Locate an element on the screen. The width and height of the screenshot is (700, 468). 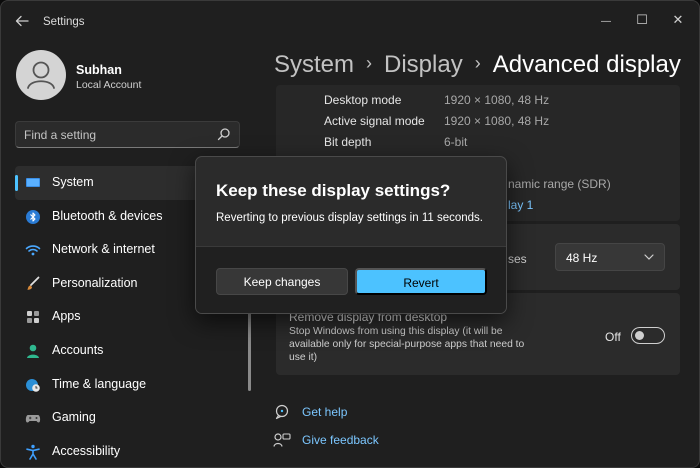
apps-icon is located at coordinates (33, 317).